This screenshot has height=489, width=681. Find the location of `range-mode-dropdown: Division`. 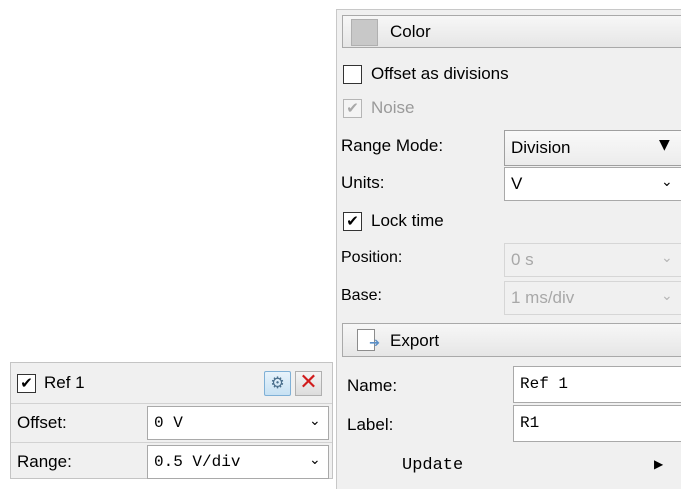

range-mode-dropdown: Division is located at coordinates (592, 148).